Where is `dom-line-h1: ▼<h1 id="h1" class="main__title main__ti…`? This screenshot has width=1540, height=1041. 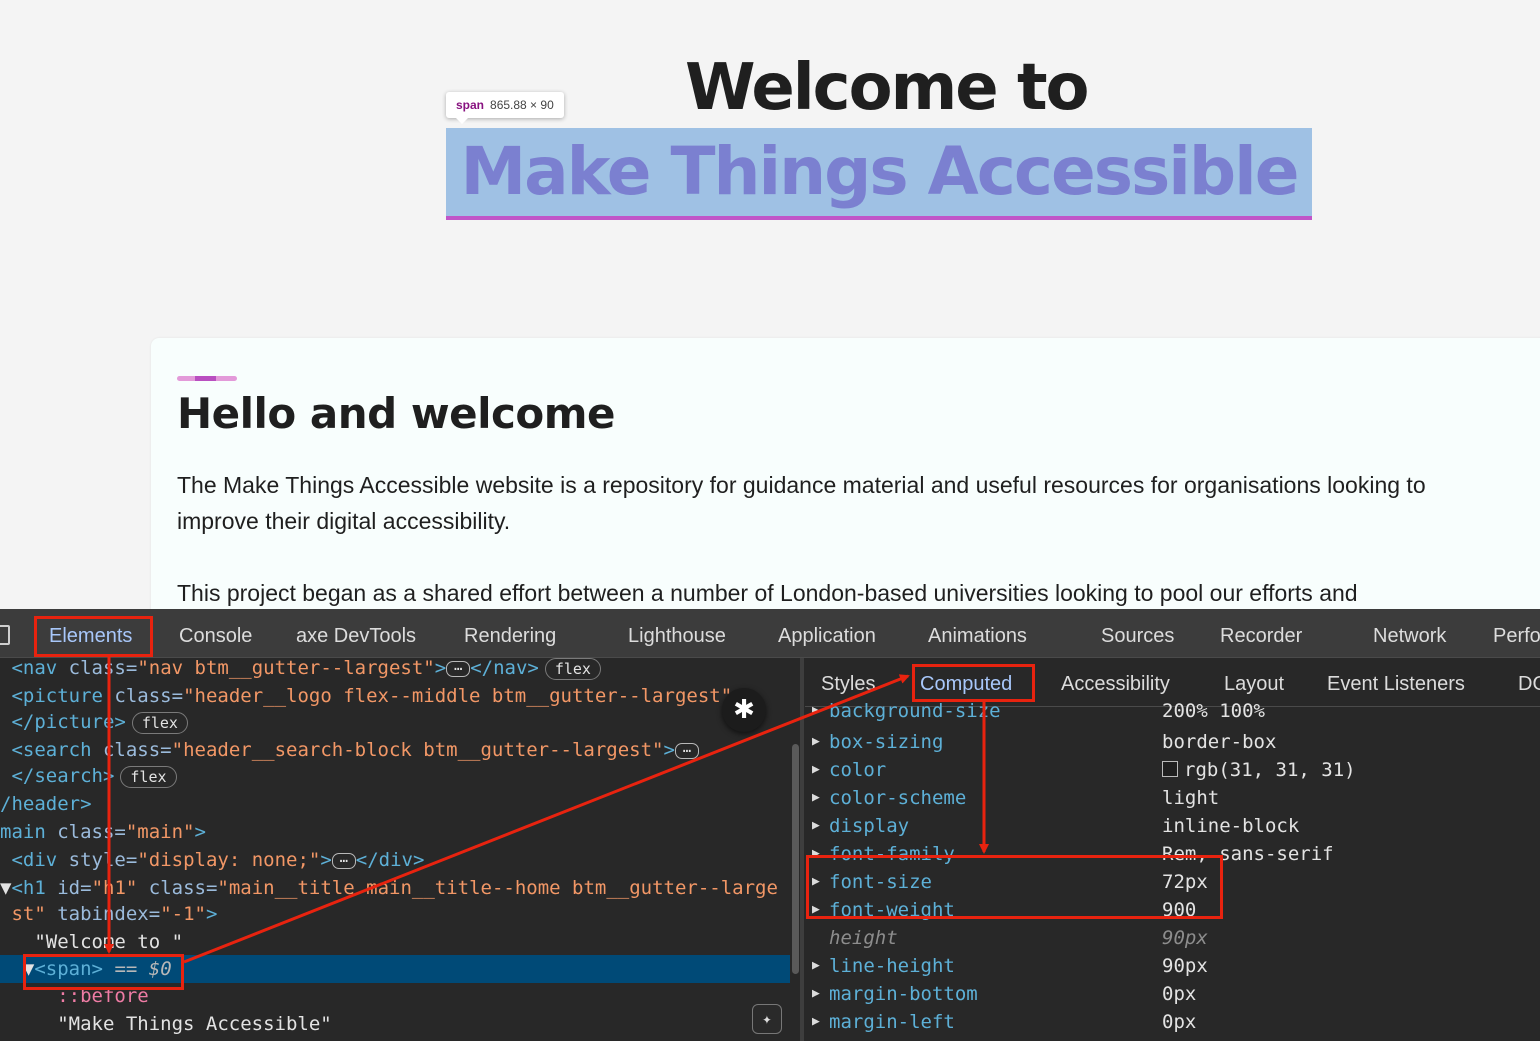 dom-line-h1: ▼<h1 id="h1" class="main__title main__ti… is located at coordinates (389, 888).